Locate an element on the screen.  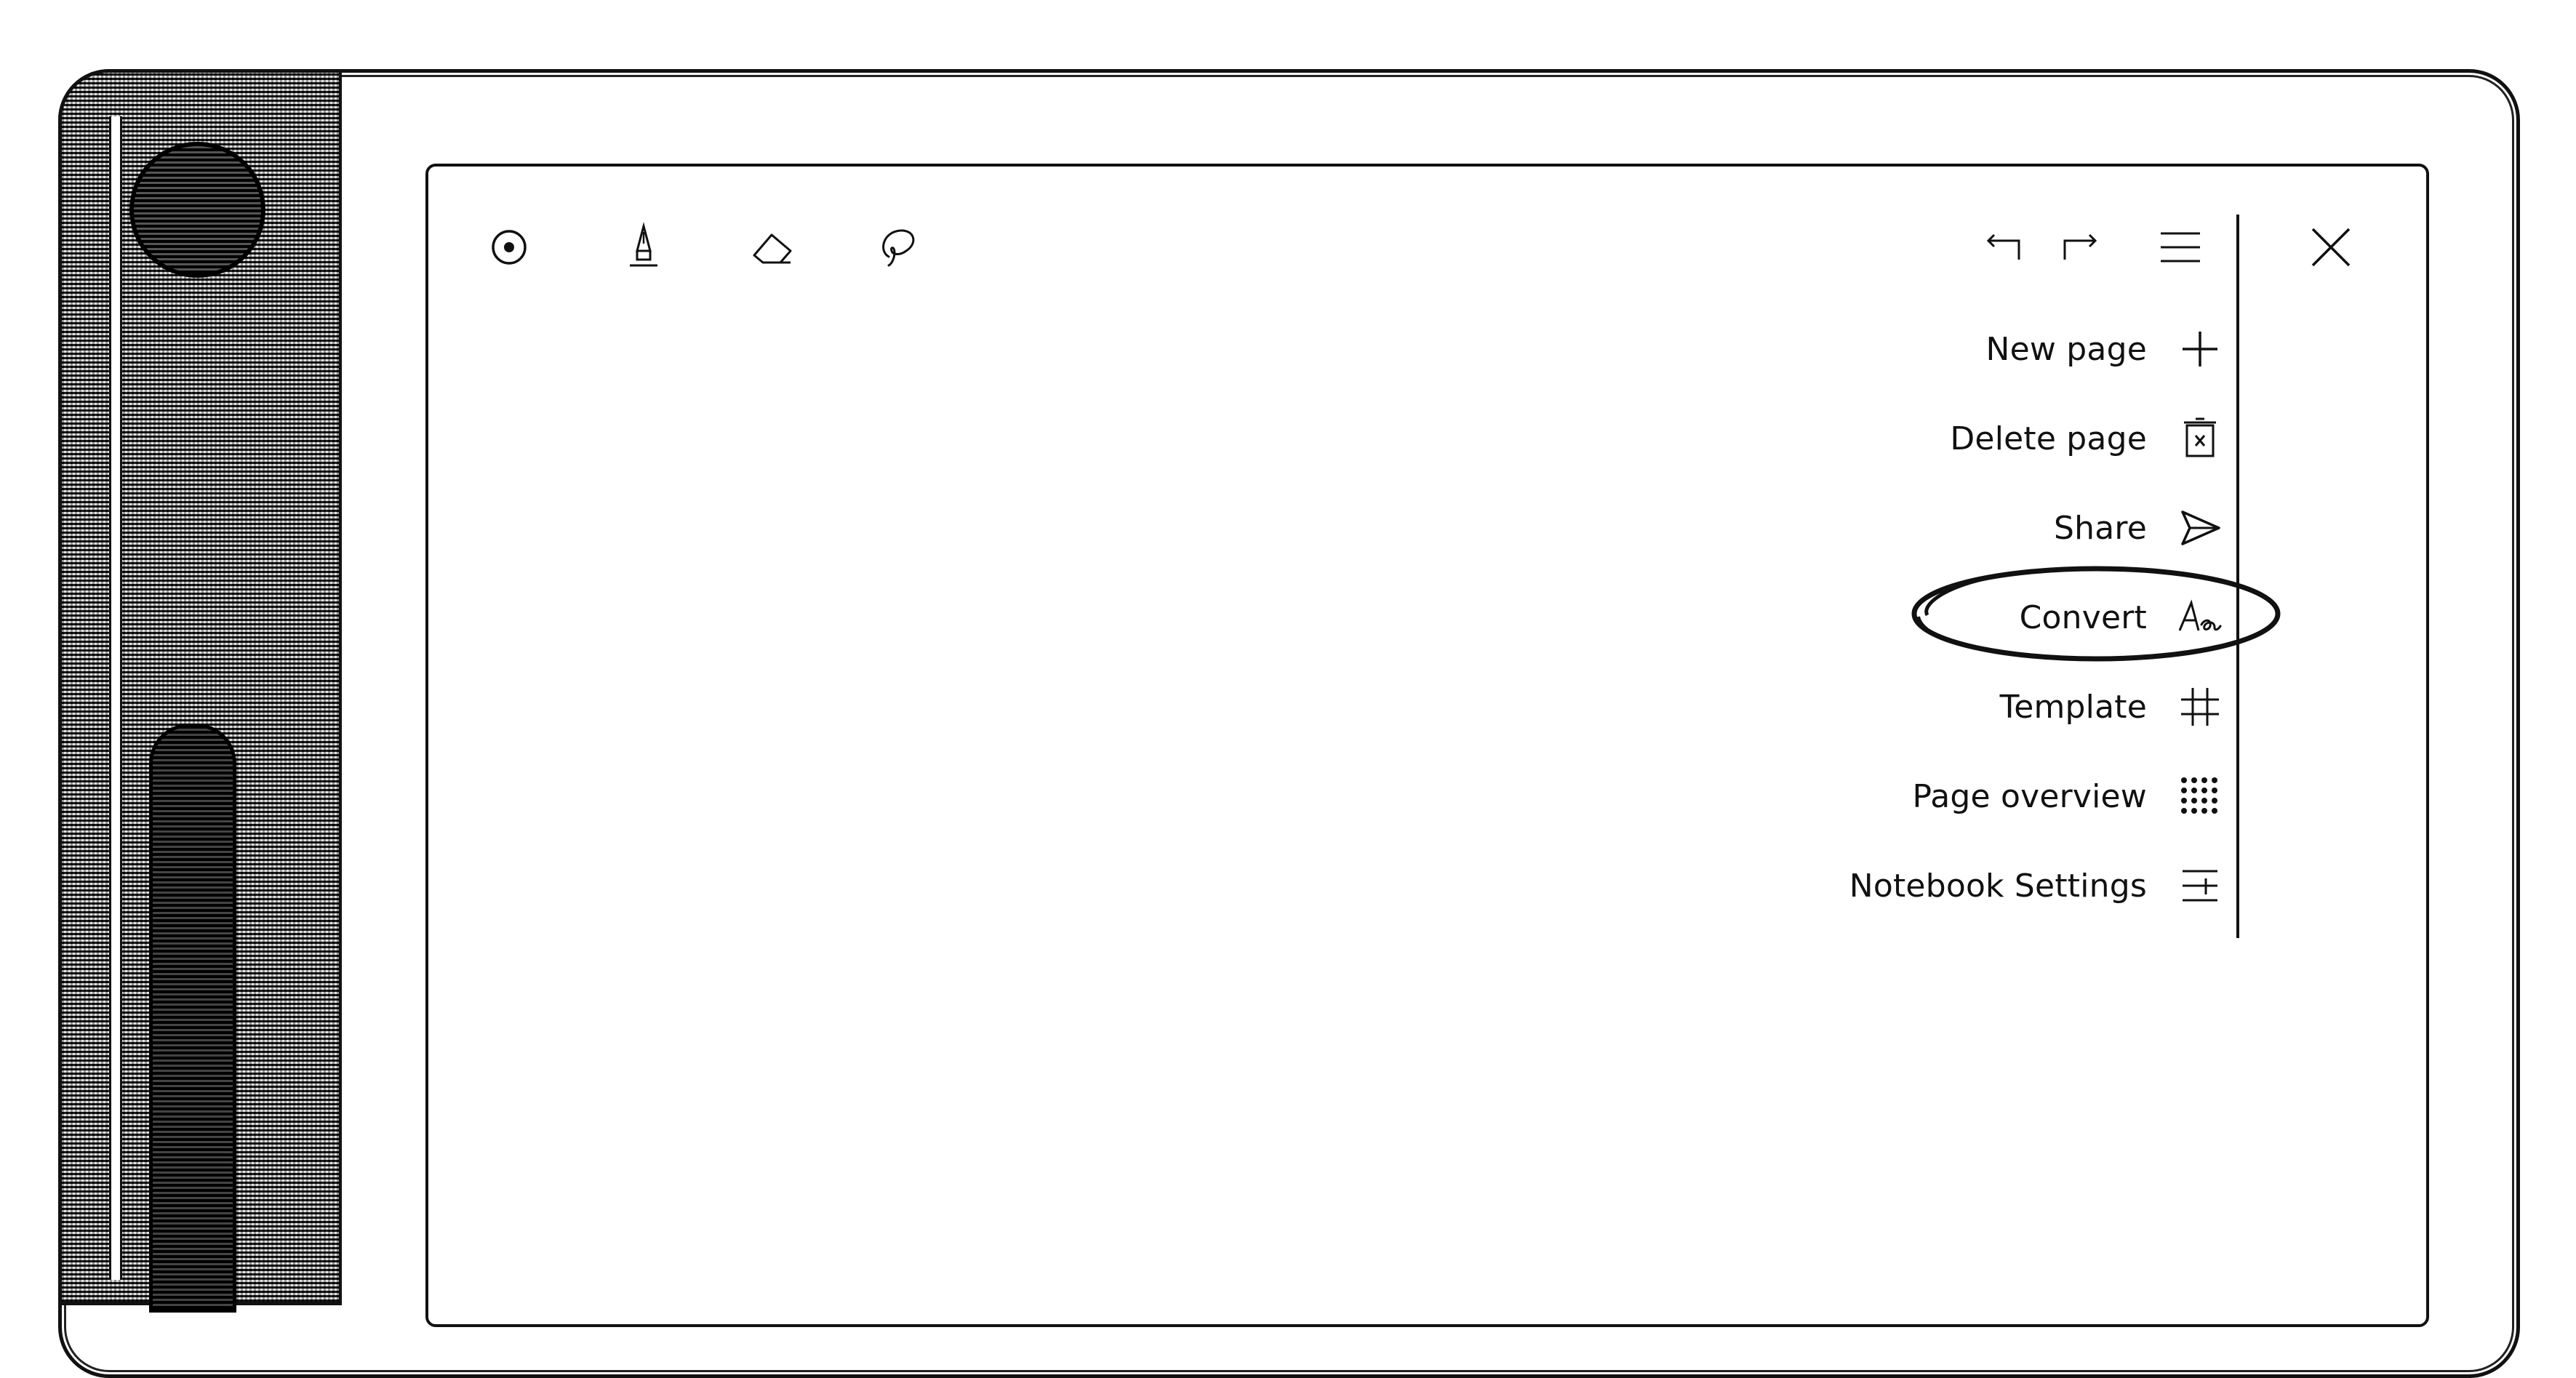
menu-item-delete-page: Delete page is located at coordinates (1949, 439).